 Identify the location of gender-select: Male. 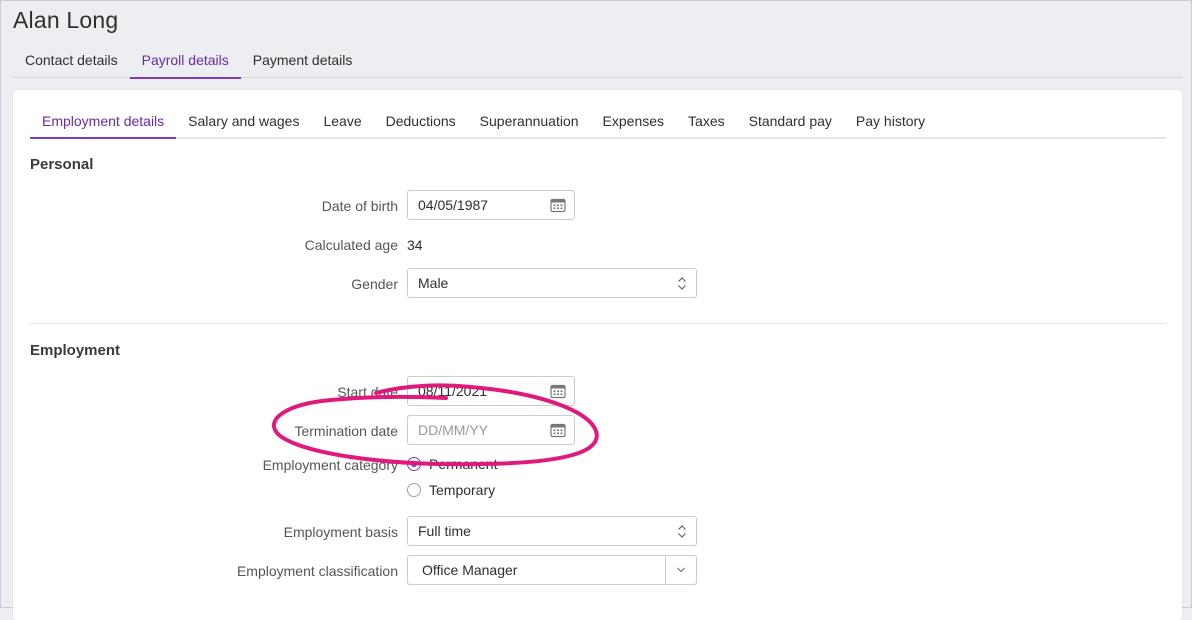
(552, 283).